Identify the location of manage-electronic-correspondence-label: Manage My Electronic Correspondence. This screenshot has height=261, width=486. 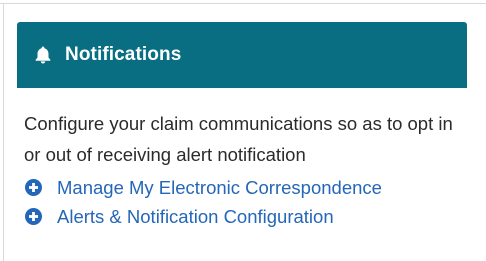
(219, 188).